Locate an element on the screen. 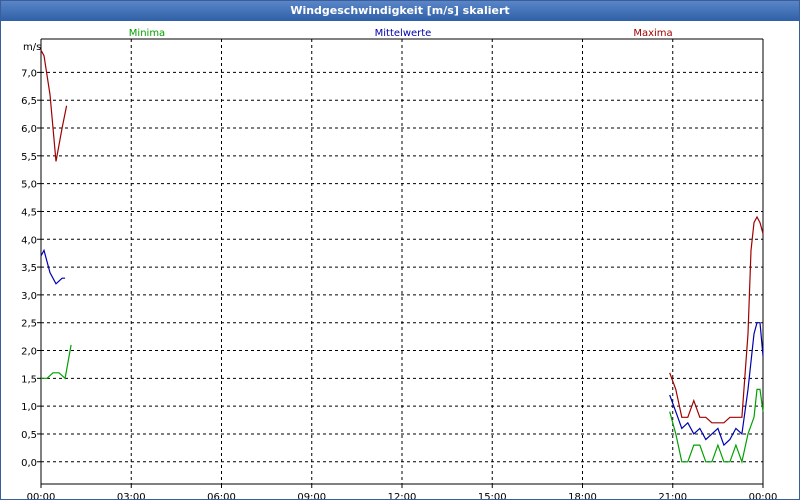 Image resolution: width=800 pixels, height=500 pixels. x-tick-time: 09:00 is located at coordinates (311, 495).